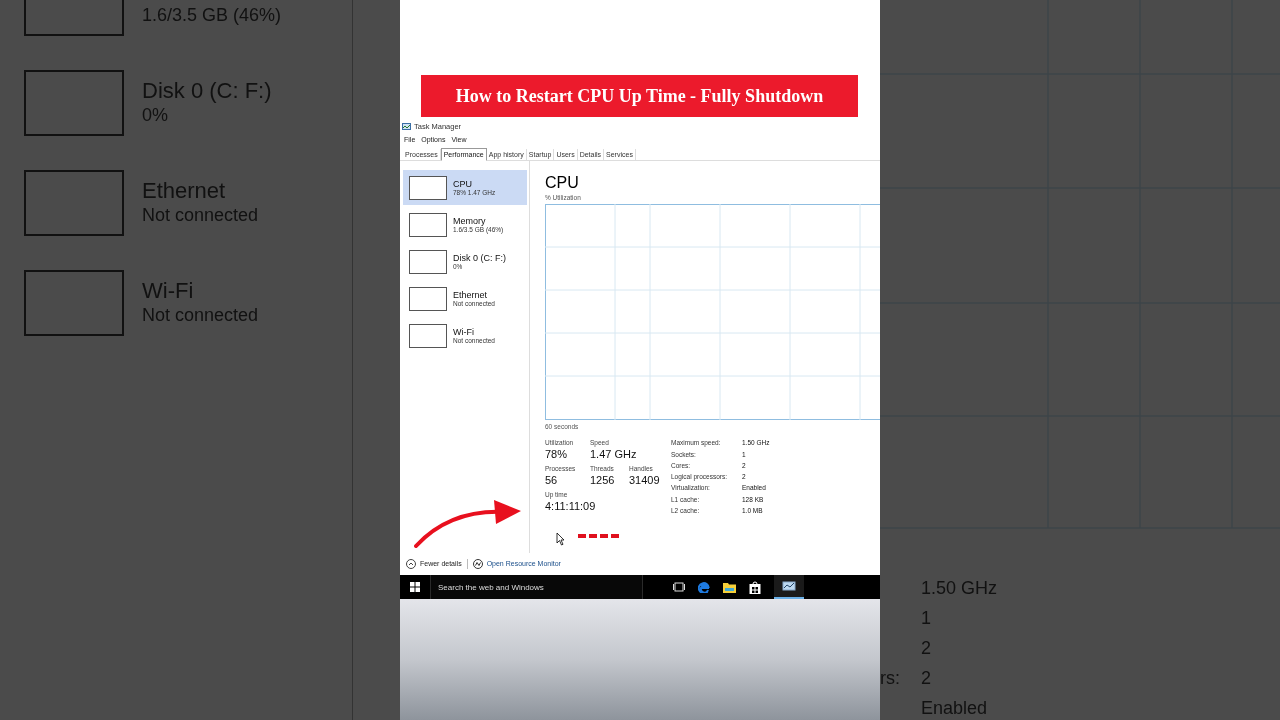  Describe the element at coordinates (679, 587) in the screenshot. I see `task-view-icon` at that location.